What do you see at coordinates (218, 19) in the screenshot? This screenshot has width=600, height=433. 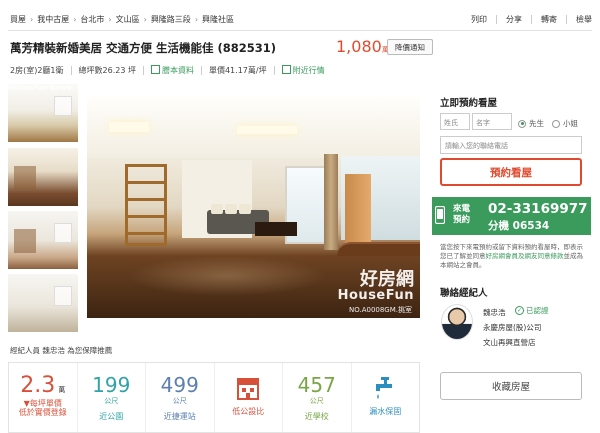 I see `breadcrumb-item: 興隆社區` at bounding box center [218, 19].